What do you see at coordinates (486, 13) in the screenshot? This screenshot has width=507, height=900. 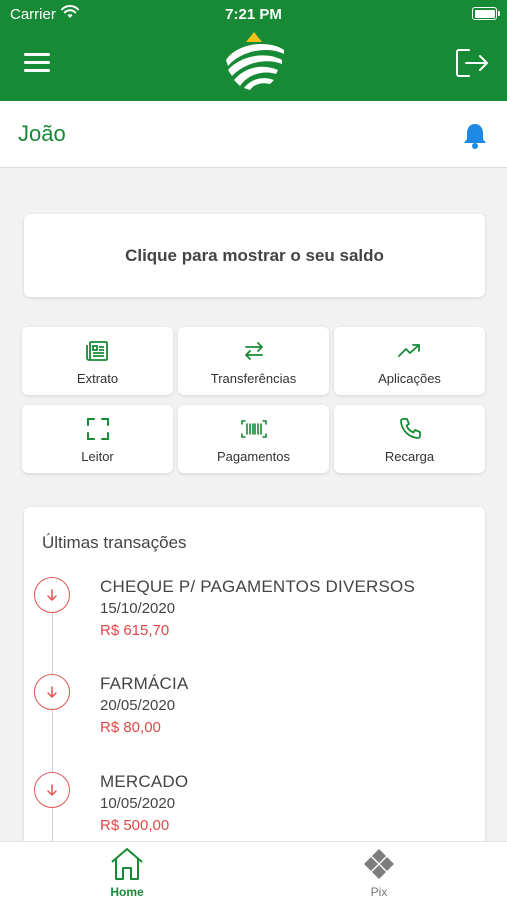 I see `battery-icon` at bounding box center [486, 13].